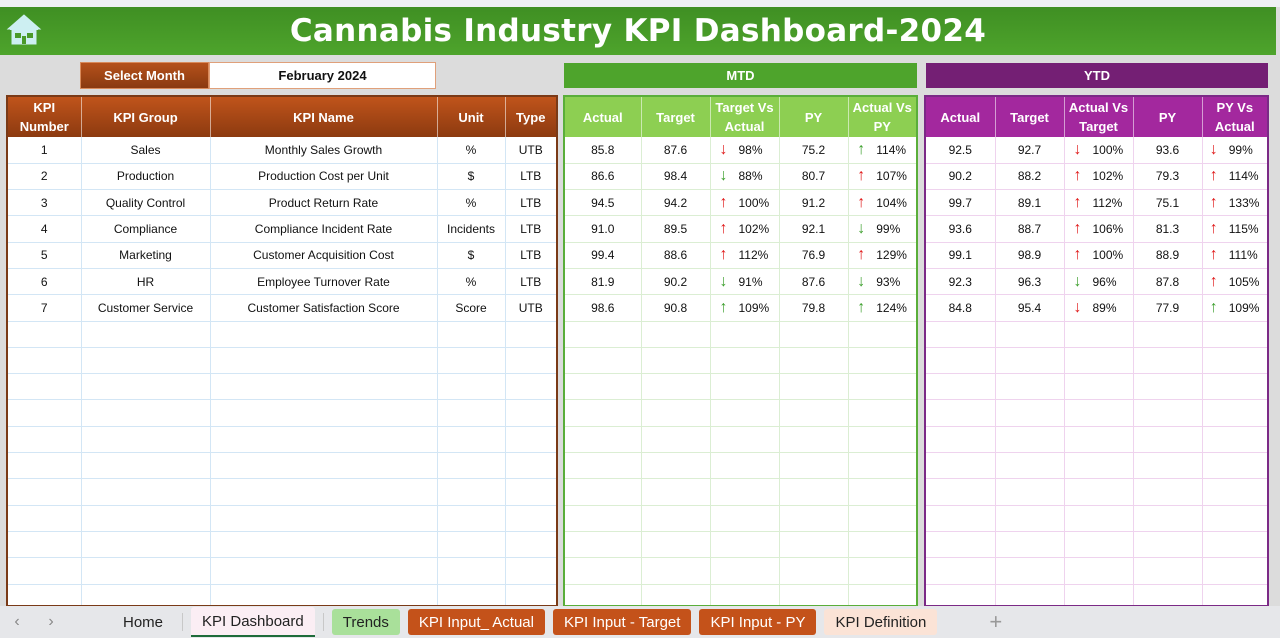  I want to click on kpi-name-cell: Product Return Rate, so click(324, 203).